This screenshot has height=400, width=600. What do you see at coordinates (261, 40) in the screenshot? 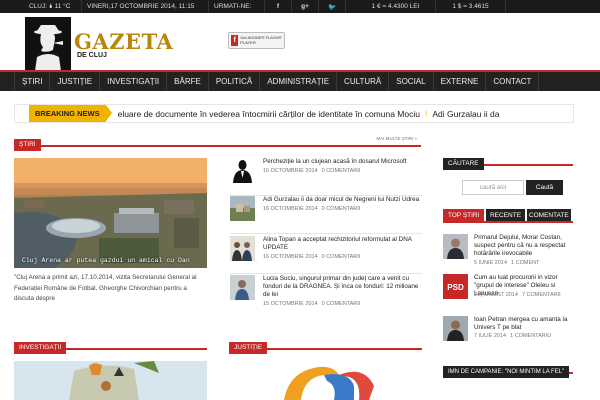
I see `flash-badge-text: Get ADOBE® FLASH® PLAYER` at bounding box center [261, 40].